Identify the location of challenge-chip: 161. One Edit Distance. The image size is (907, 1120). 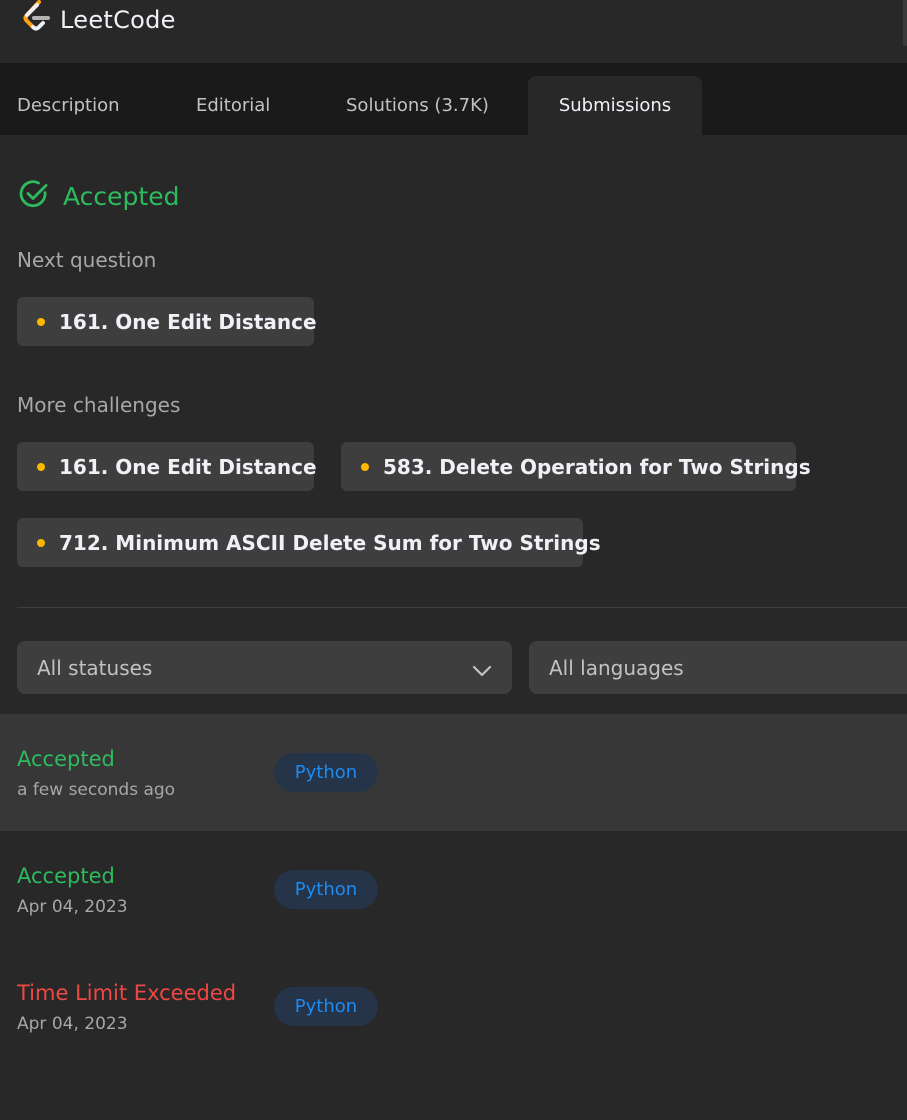
(167, 466).